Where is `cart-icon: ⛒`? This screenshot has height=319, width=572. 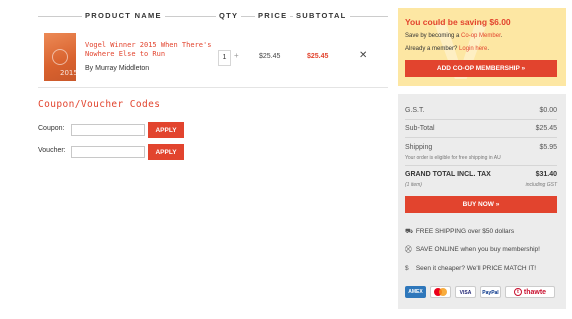 cart-icon: ⛒ is located at coordinates (408, 249).